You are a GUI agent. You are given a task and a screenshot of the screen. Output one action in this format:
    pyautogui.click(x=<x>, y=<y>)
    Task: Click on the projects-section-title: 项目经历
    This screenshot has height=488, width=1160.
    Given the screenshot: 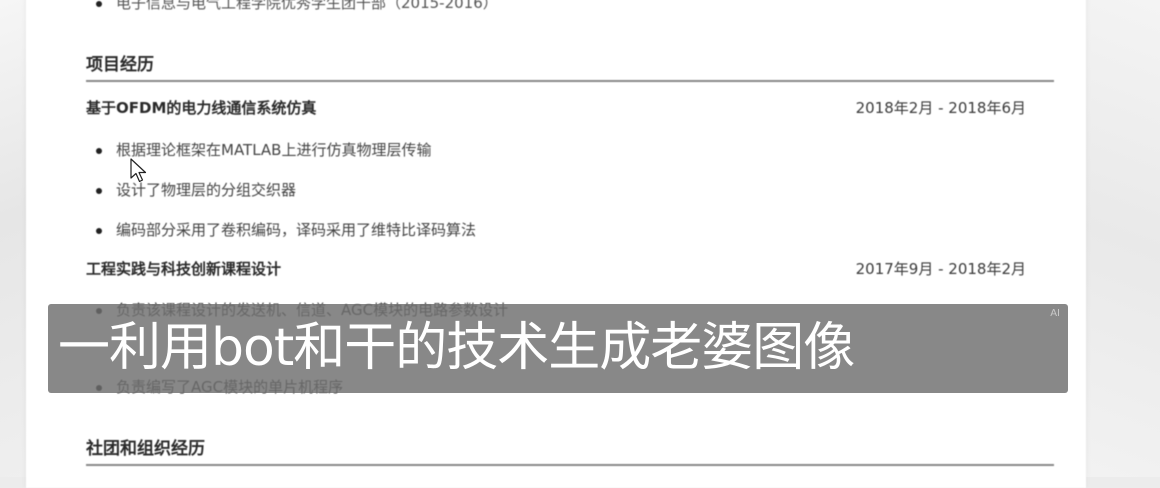 What is the action you would take?
    pyautogui.click(x=120, y=65)
    